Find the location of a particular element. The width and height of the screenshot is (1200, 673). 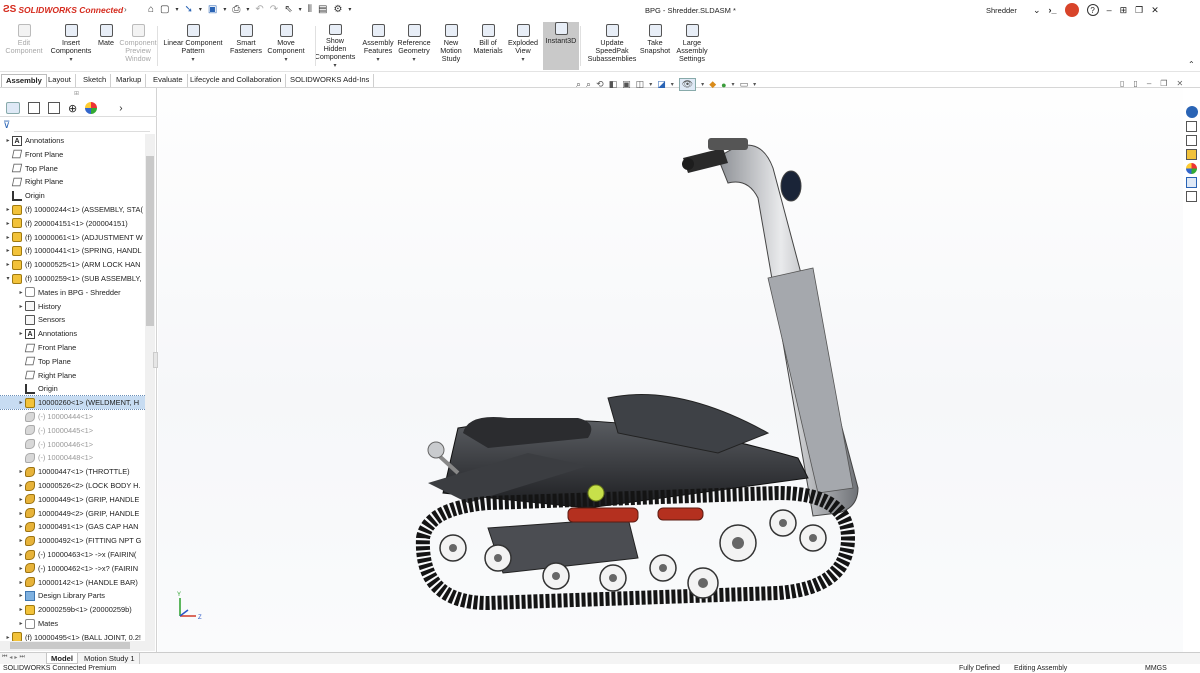

tree-item: ▸ (f) 10000061<1> (ADJUSTMENT W is located at coordinates (73, 237).